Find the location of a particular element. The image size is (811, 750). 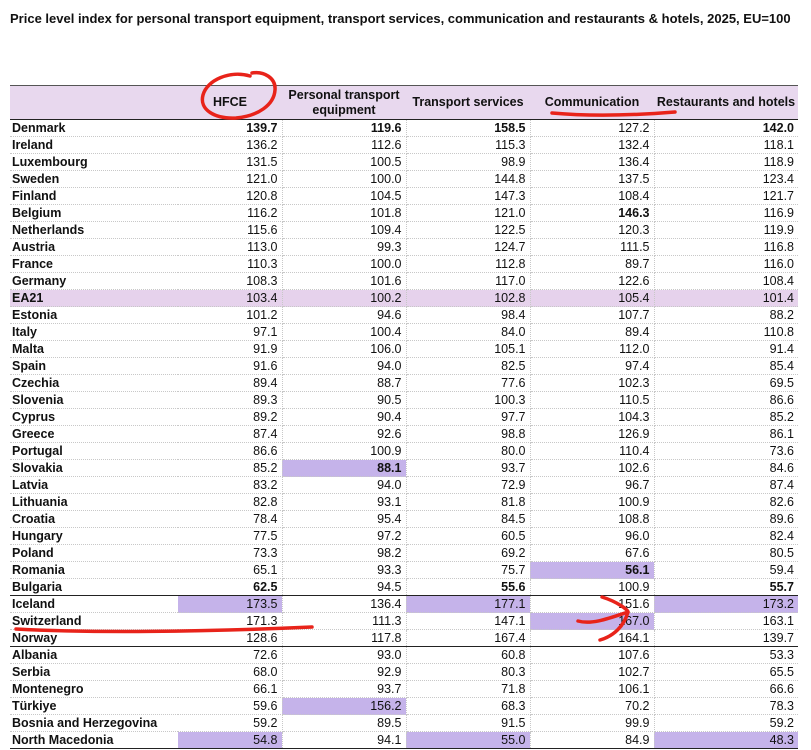

hfce-value-cell: 87.4 is located at coordinates (230, 434).